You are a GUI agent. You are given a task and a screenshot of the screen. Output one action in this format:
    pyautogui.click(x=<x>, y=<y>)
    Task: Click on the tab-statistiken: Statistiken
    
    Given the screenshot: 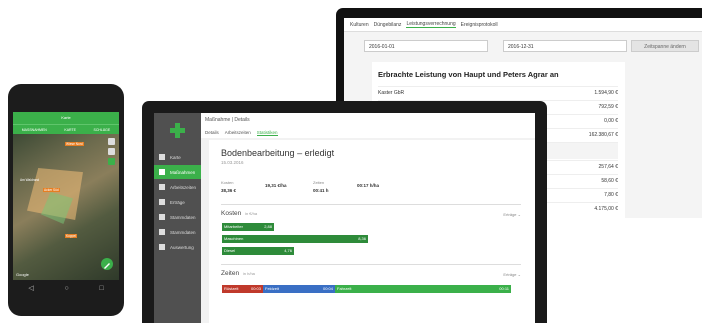 What is the action you would take?
    pyautogui.click(x=267, y=133)
    